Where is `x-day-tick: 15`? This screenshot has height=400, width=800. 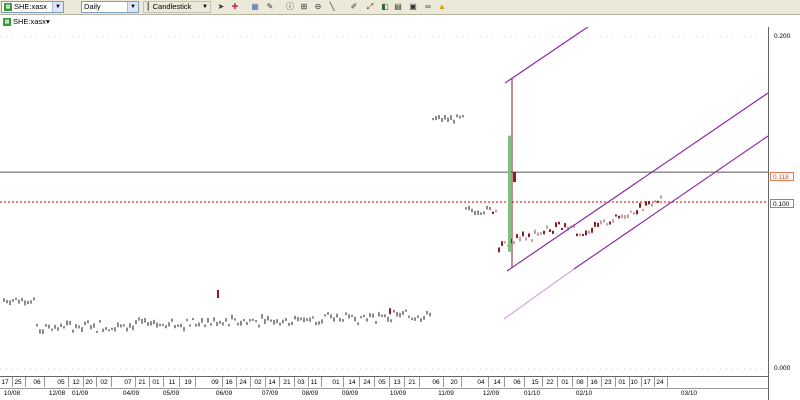 x-day-tick: 15 is located at coordinates (535, 382).